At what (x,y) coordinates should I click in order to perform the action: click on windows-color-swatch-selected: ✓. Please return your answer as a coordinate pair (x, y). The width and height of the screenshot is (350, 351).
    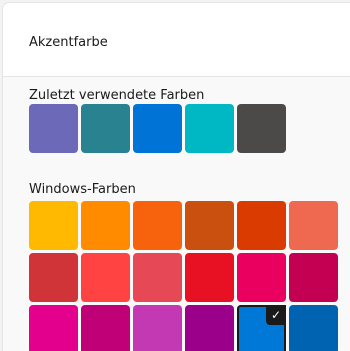
    Looking at the image, I should click on (261, 328).